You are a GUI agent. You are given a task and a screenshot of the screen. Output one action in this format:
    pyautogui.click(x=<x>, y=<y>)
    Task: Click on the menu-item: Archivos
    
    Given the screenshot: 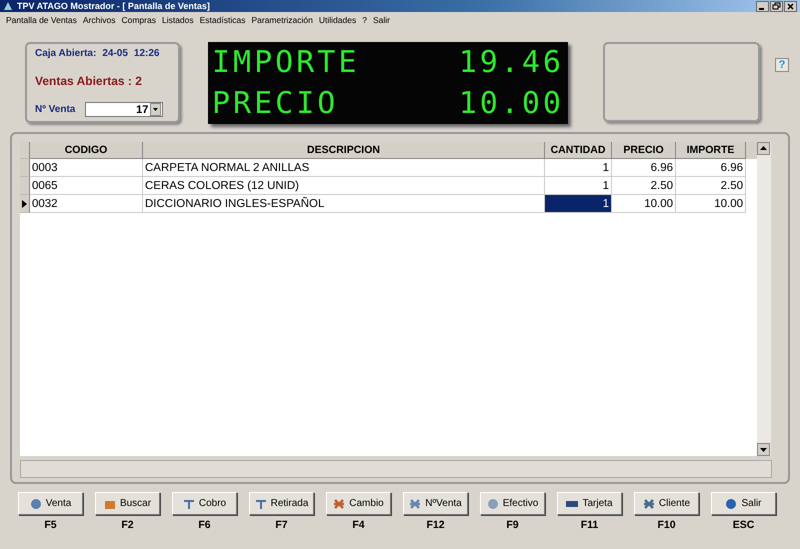 What is the action you would take?
    pyautogui.click(x=99, y=20)
    